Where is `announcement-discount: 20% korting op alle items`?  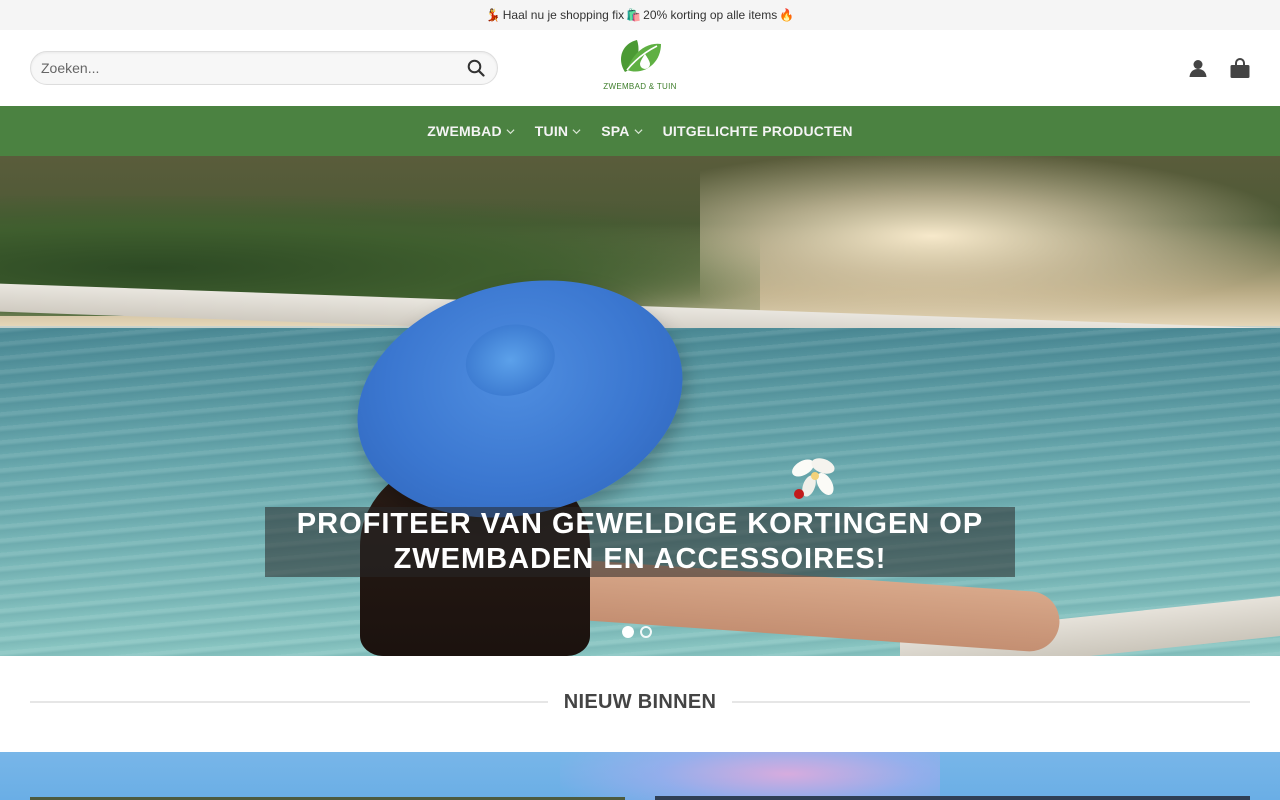 announcement-discount: 20% korting op alle items is located at coordinates (710, 15).